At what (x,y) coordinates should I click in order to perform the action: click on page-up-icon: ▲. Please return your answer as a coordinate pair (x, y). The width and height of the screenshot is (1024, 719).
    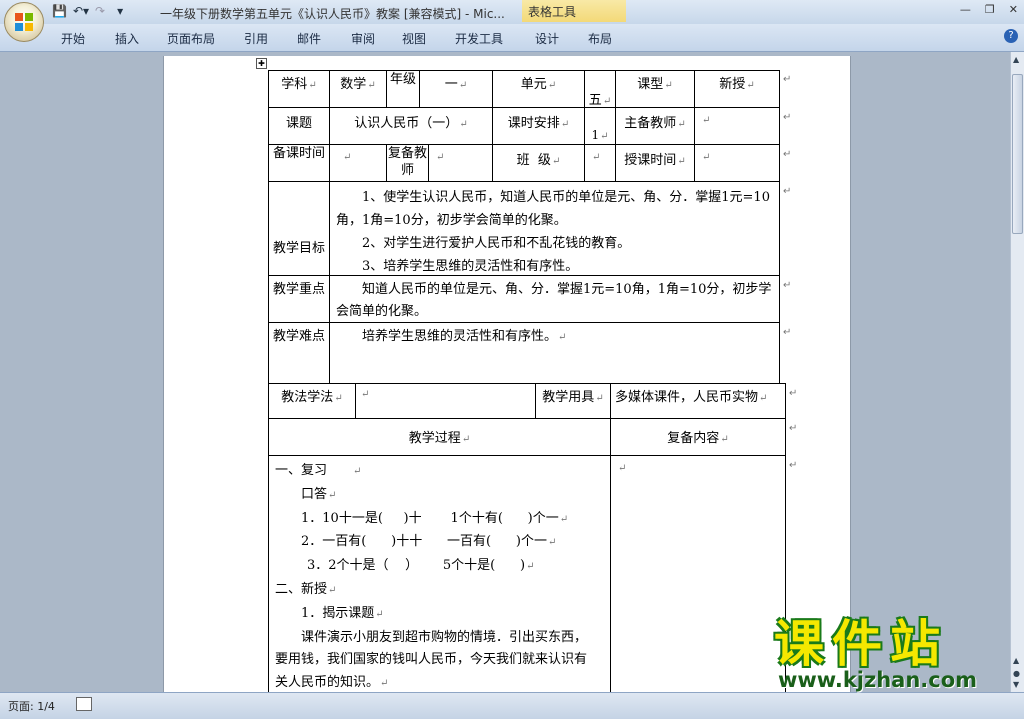
    Looking at the image, I should click on (1016, 660).